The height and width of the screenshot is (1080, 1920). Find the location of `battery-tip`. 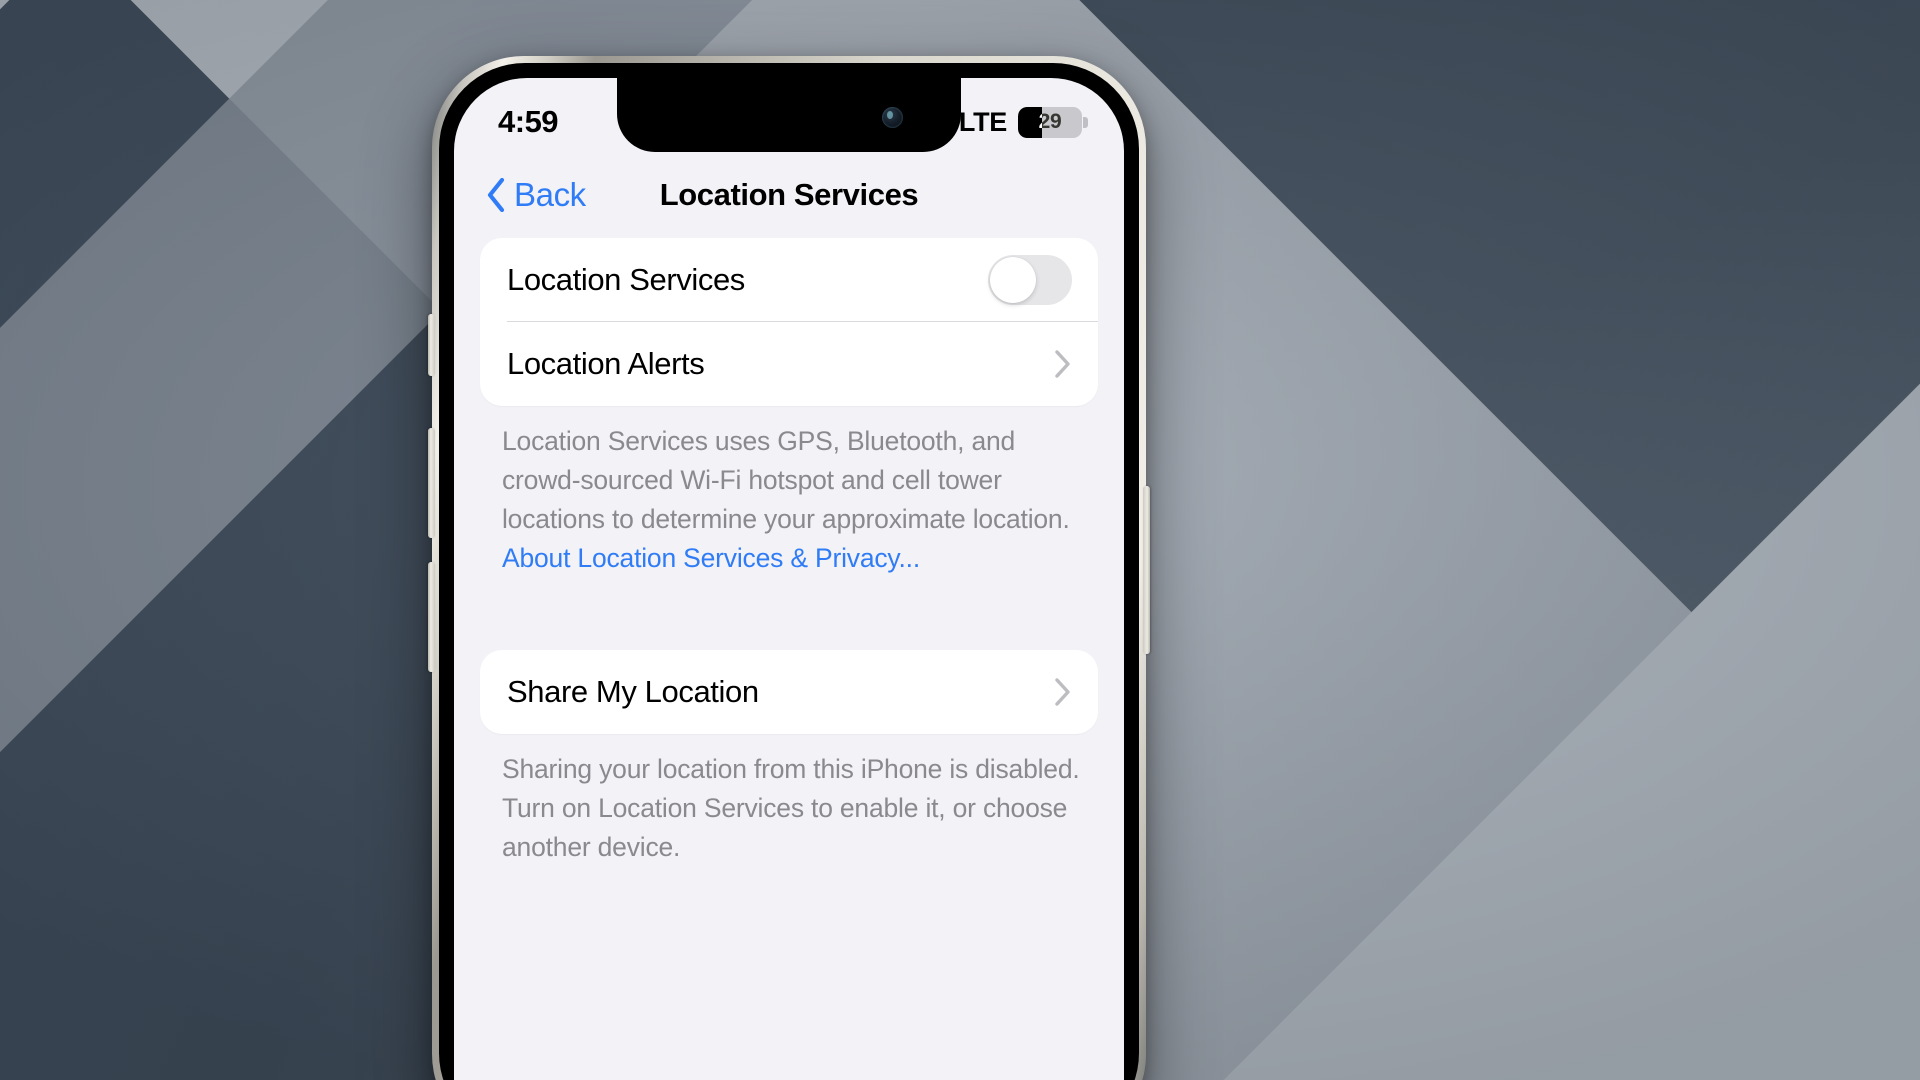

battery-tip is located at coordinates (1085, 122).